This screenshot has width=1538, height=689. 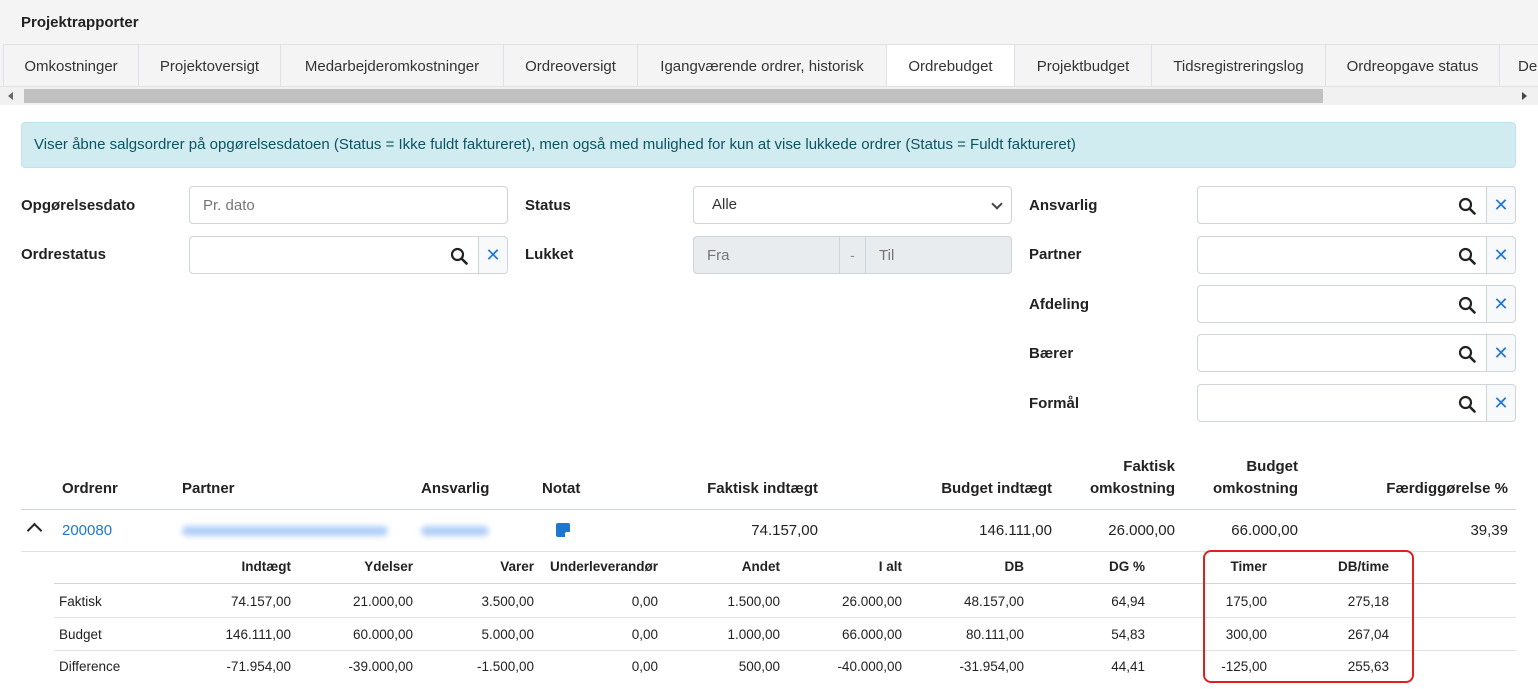 What do you see at coordinates (852, 205) in the screenshot?
I see `status-select: Alle` at bounding box center [852, 205].